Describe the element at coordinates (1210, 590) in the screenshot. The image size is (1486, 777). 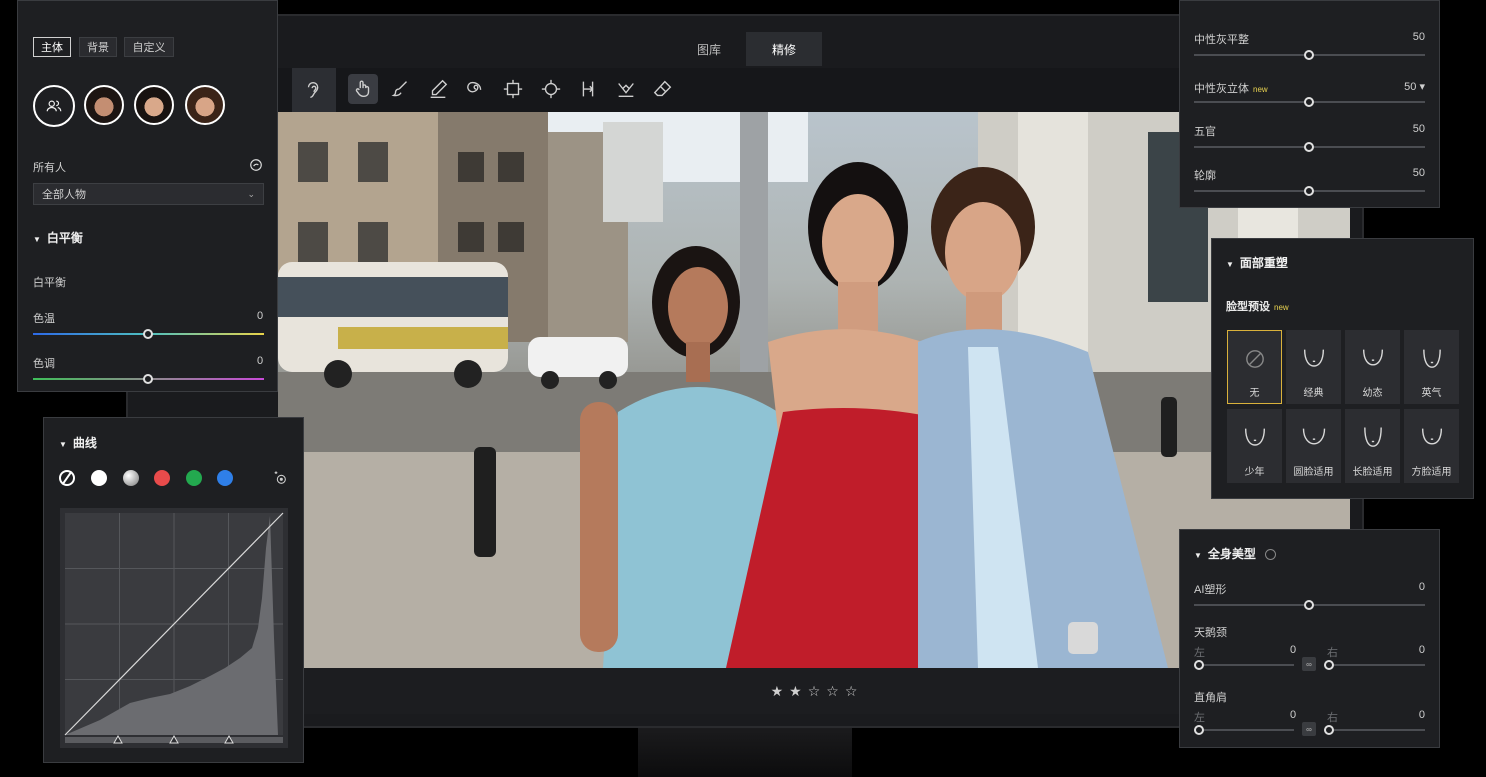
I see `ai-shape-label: AI塑形` at that location.